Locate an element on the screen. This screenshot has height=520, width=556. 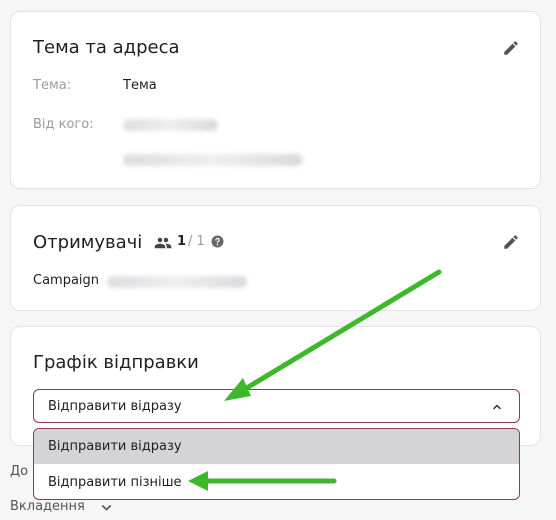
subject-label: Тема: is located at coordinates (52, 85).